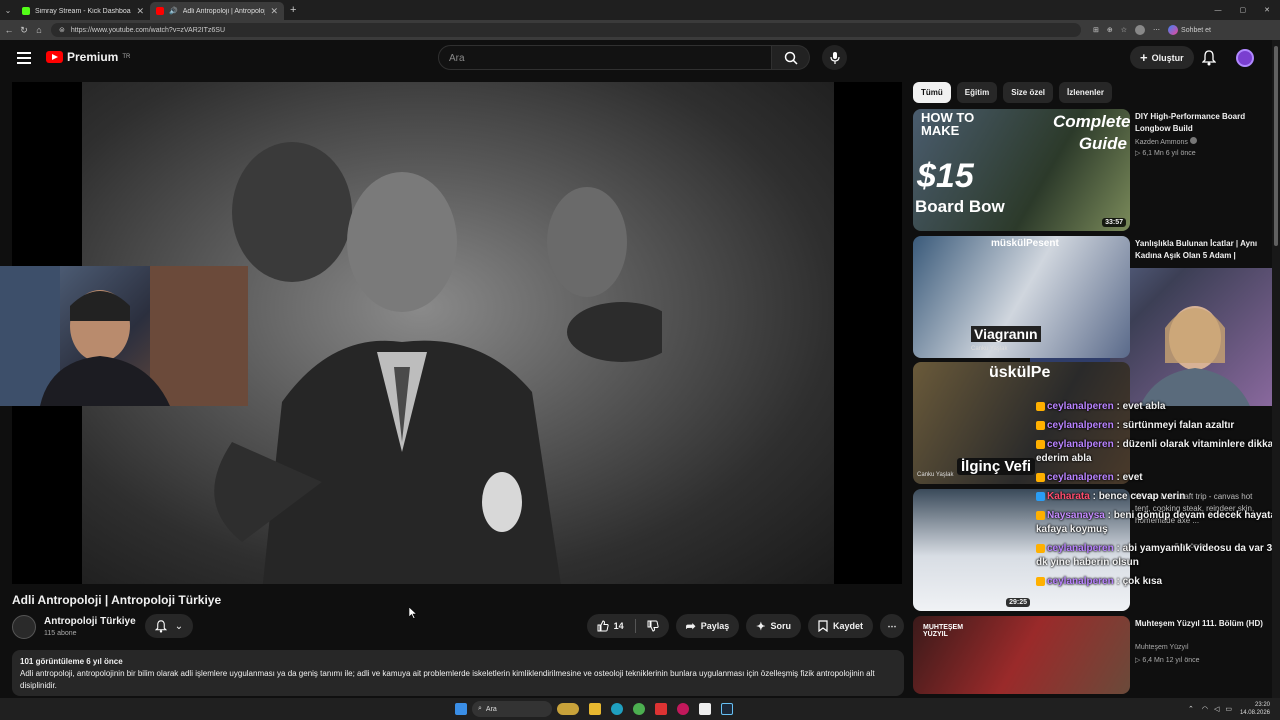 Image resolution: width=1280 pixels, height=720 pixels. I want to click on widgets-icon, so click(567, 709).